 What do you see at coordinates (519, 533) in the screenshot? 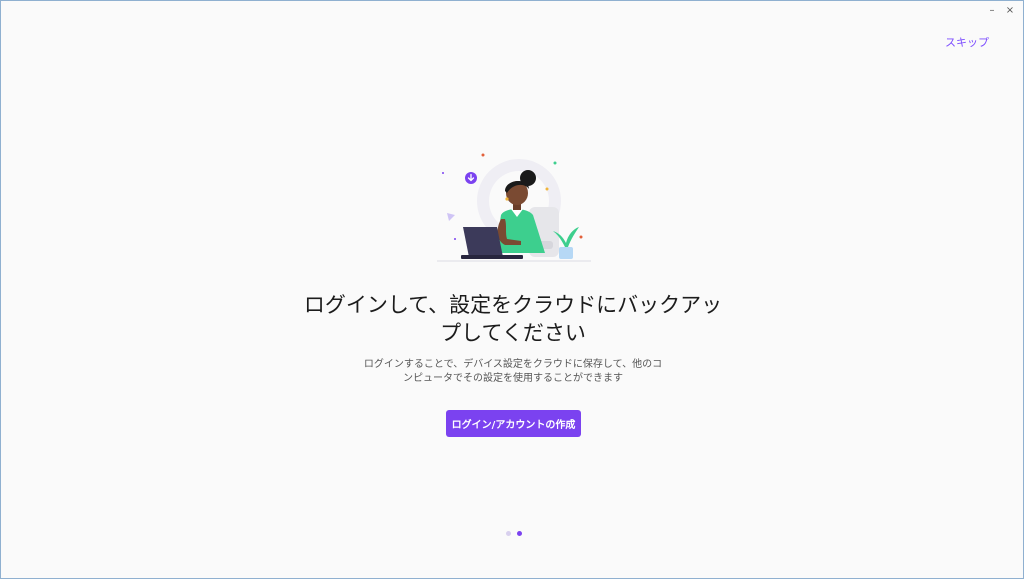
I see `page-dot-2-active` at bounding box center [519, 533].